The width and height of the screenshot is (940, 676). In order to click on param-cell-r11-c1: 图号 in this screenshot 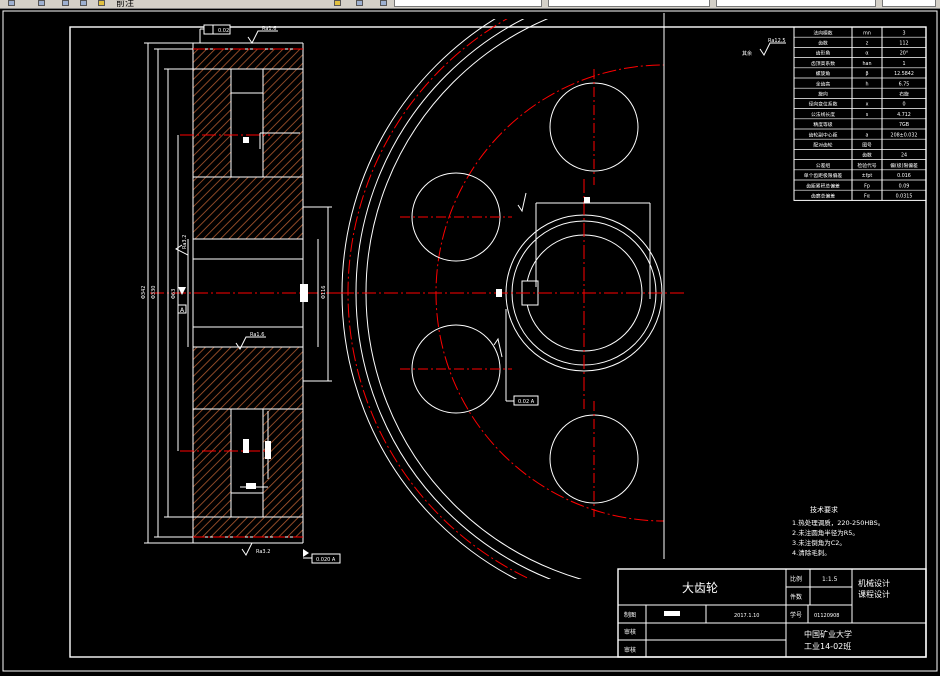, I will do `click(867, 146)`.